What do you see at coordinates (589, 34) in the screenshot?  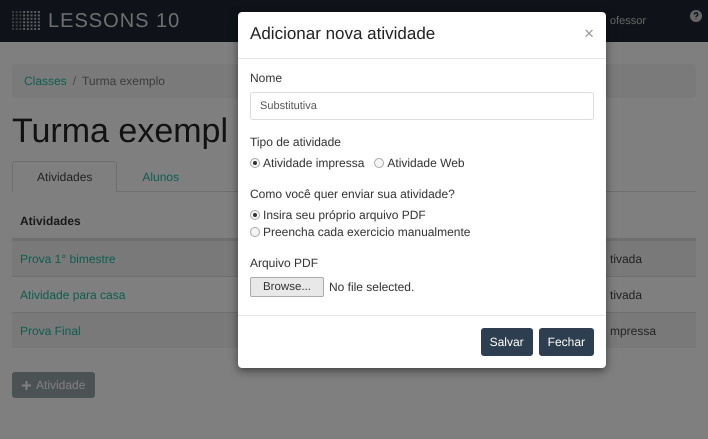 I see `close-button: ×` at bounding box center [589, 34].